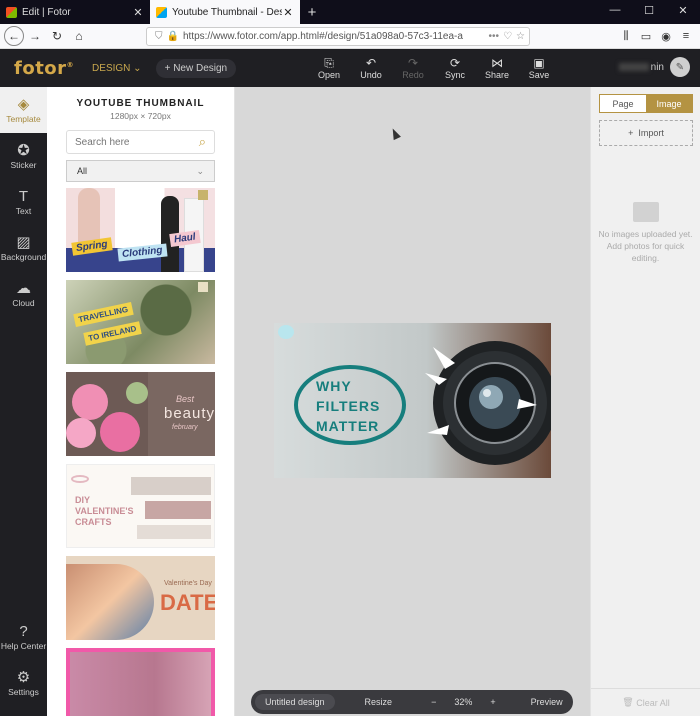 The height and width of the screenshot is (716, 700). Describe the element at coordinates (329, 63) in the screenshot. I see `open-icon: ⎘` at that location.